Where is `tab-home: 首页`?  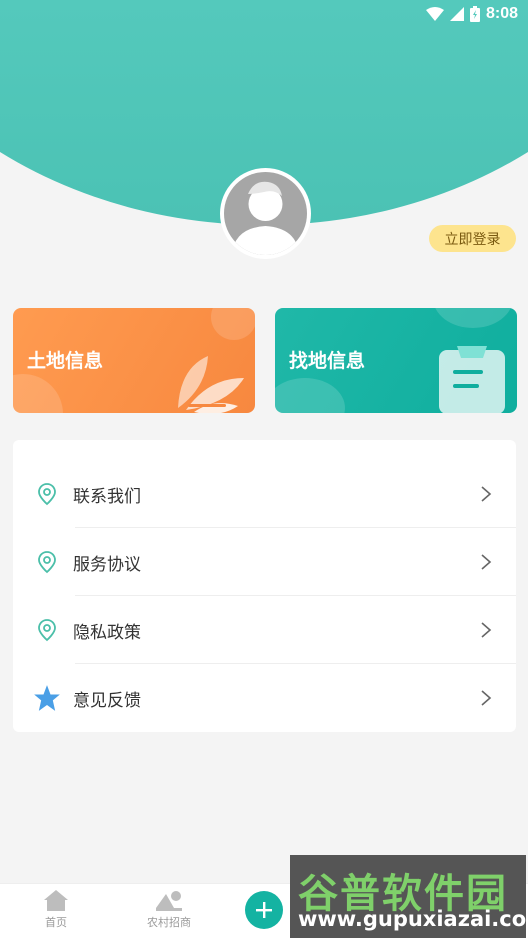
tab-home: 首页 is located at coordinates (56, 909).